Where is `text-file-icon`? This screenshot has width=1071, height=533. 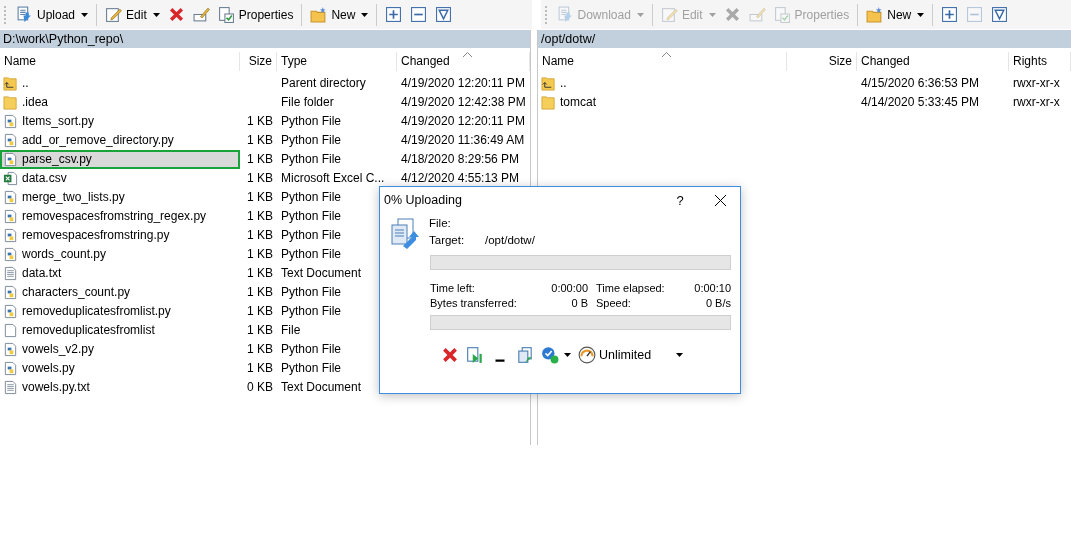 text-file-icon is located at coordinates (10, 387).